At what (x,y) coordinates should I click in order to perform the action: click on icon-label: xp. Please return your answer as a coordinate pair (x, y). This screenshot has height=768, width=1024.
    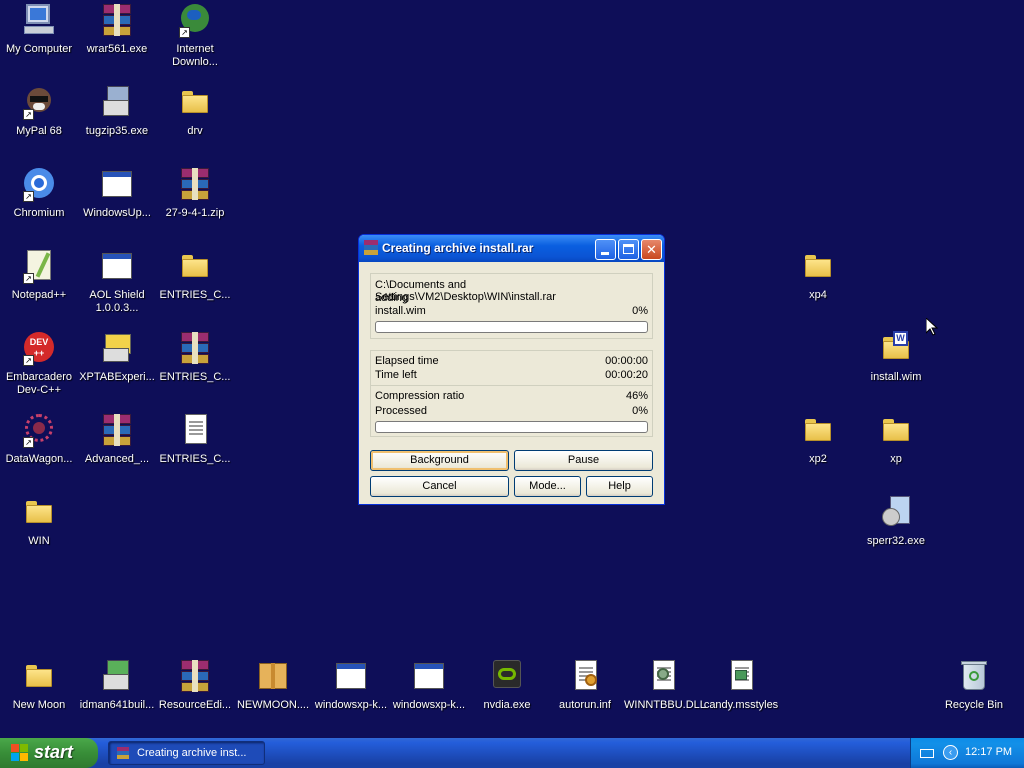
    Looking at the image, I should click on (896, 459).